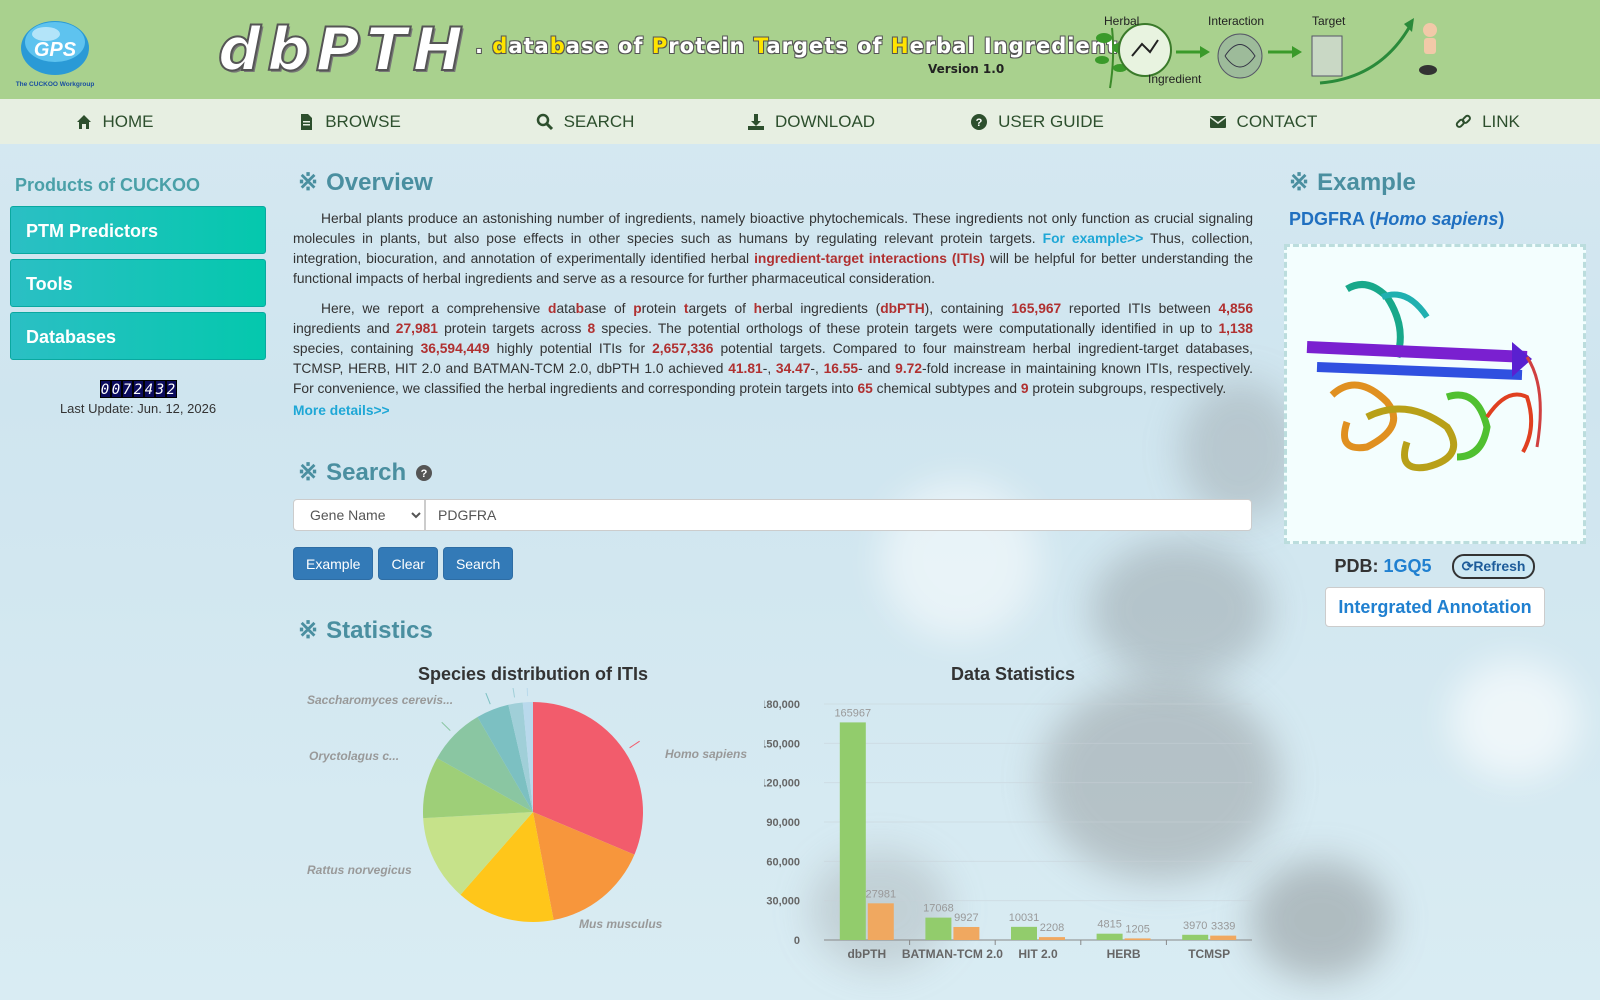 The width and height of the screenshot is (1600, 1000). I want to click on overview-highlight: 34.47, so click(793, 368).